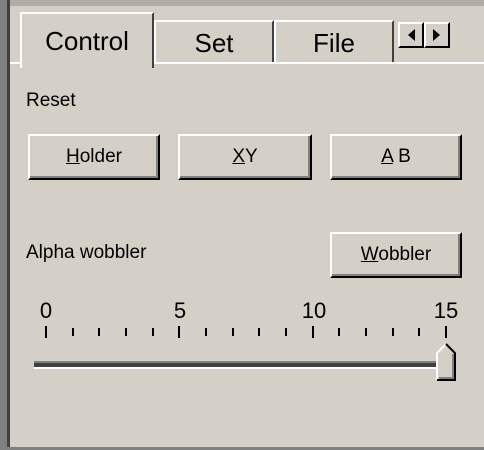  Describe the element at coordinates (46, 310) in the screenshot. I see `slider-tick-label: 0` at that location.